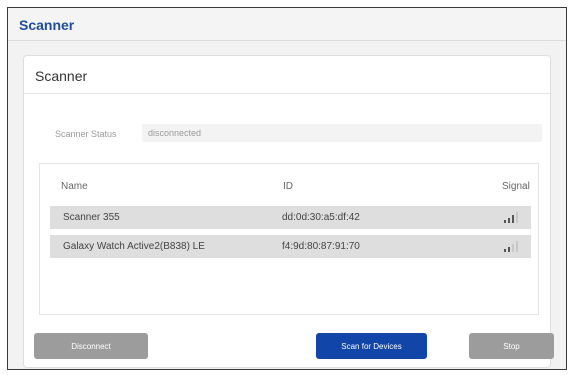 The image size is (574, 375). I want to click on scanner-status-value: disconnected, so click(175, 133).